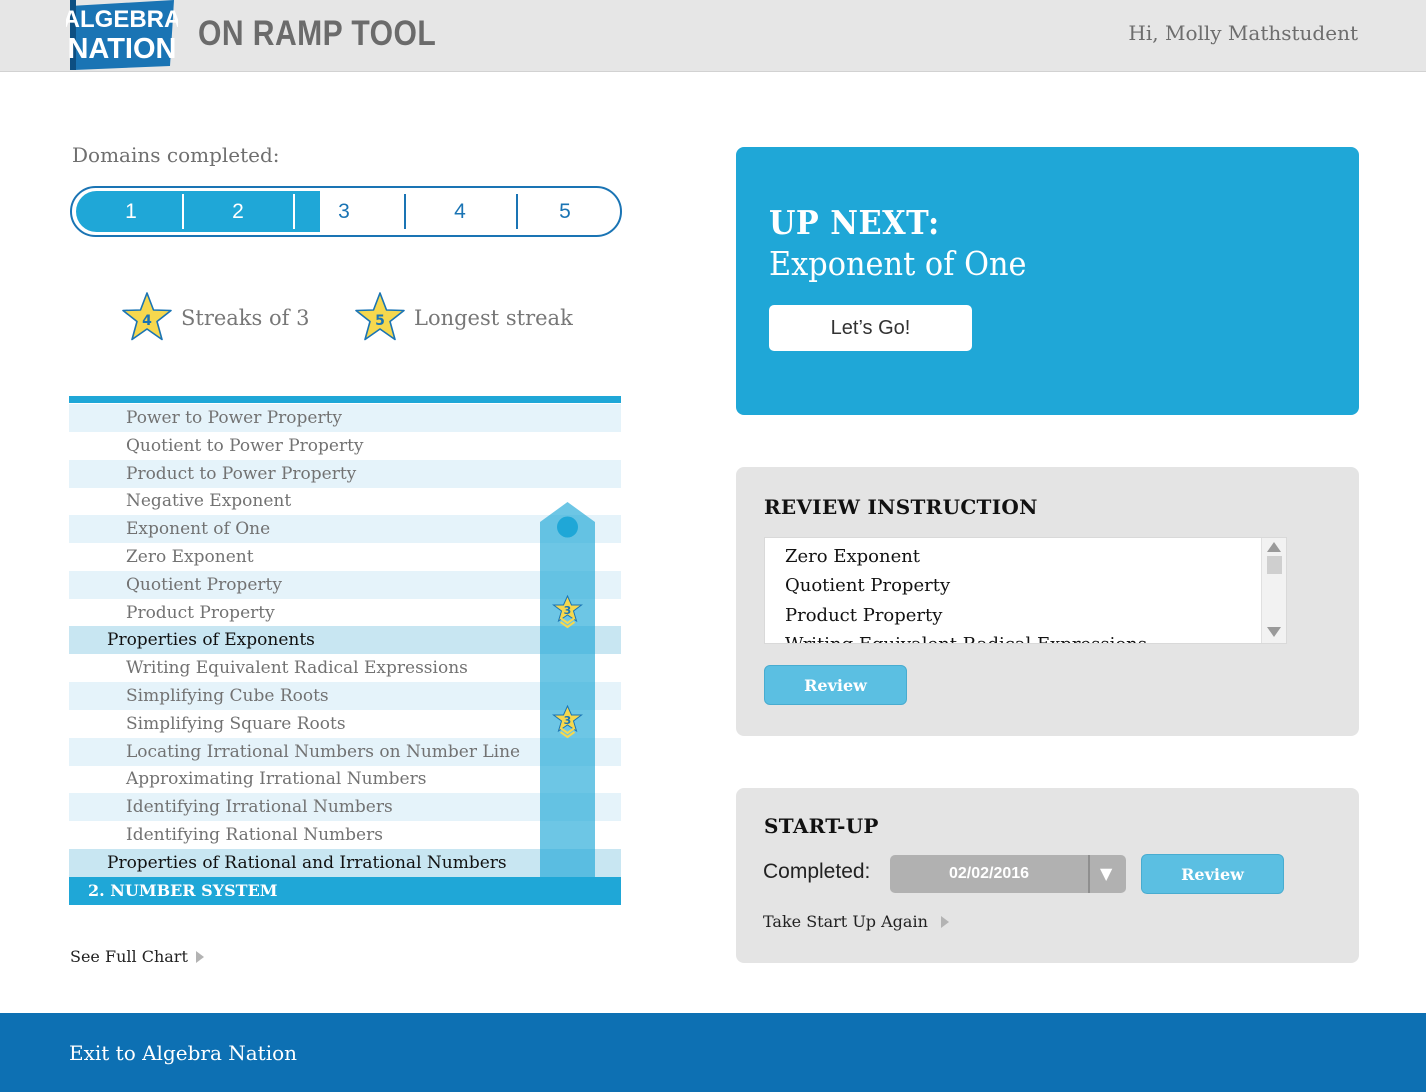 The width and height of the screenshot is (1426, 1092). Describe the element at coordinates (817, 871) in the screenshot. I see `completed-label: Completed:` at that location.